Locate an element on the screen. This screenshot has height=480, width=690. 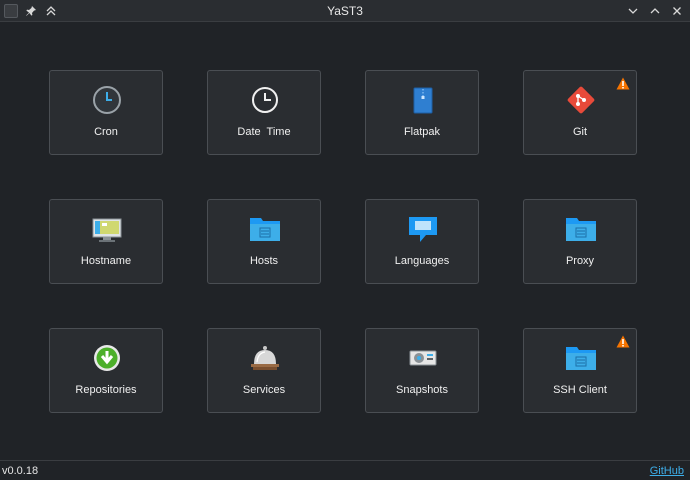
module-tile-hosts: Hosts is located at coordinates (264, 241).